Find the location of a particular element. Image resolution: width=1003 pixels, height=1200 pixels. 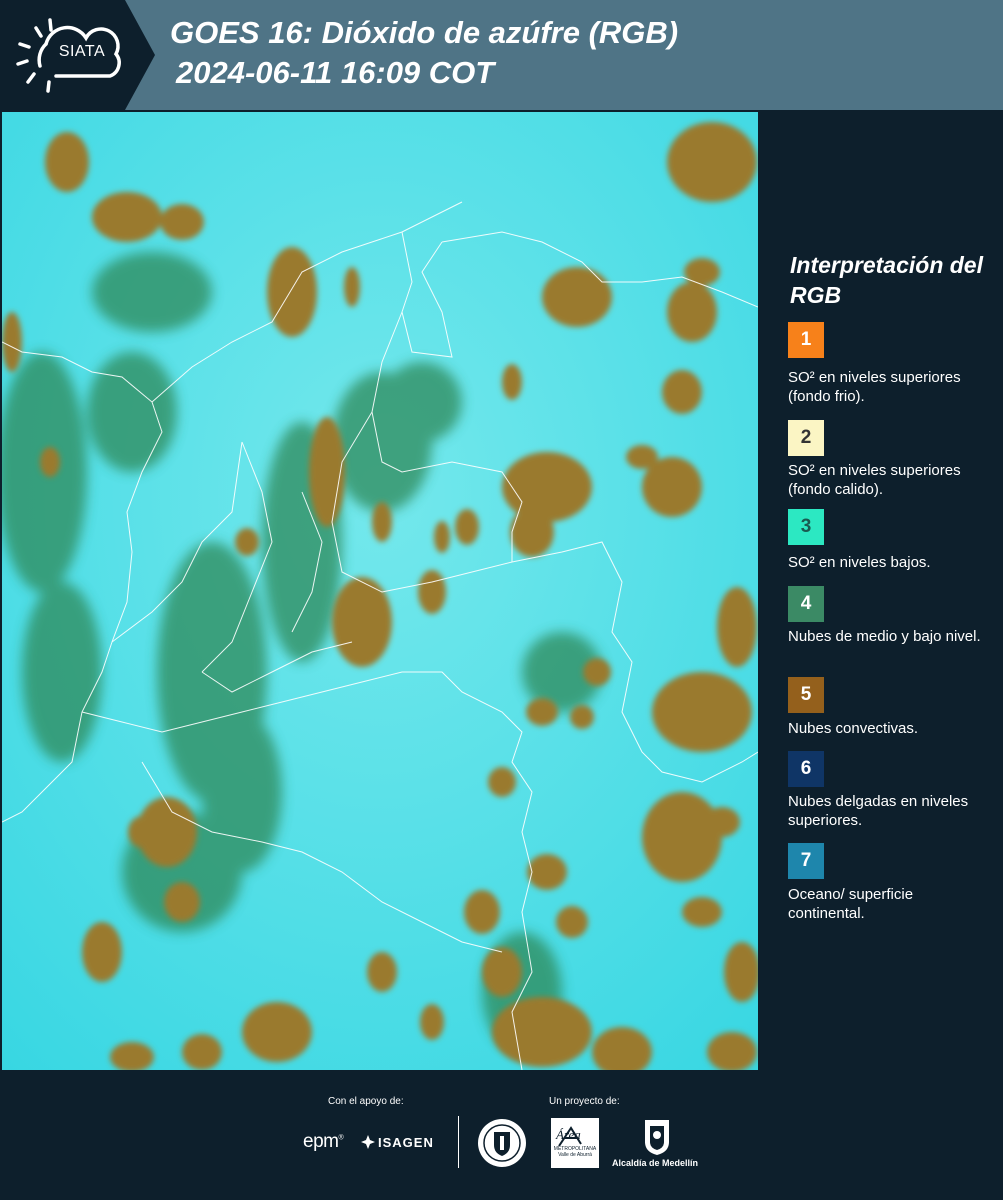

isagen-icon is located at coordinates (368, 1142).